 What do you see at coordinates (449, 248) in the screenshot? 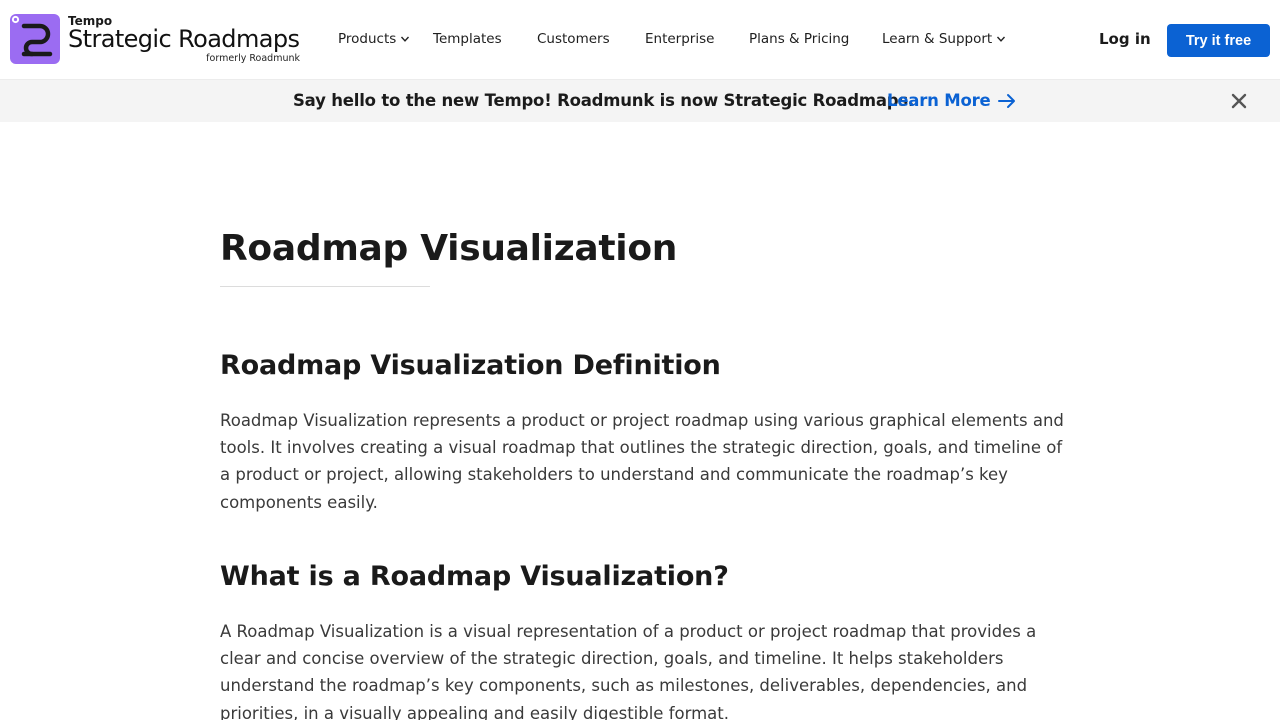
I see `page-title: Roadmap Visualization` at bounding box center [449, 248].